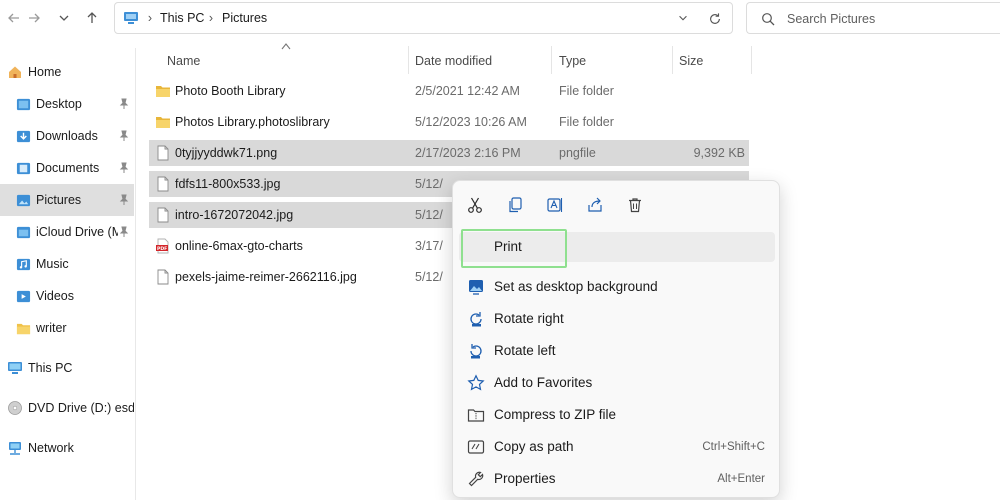  Describe the element at coordinates (572, 61) in the screenshot. I see `column-header-type: Type` at that location.